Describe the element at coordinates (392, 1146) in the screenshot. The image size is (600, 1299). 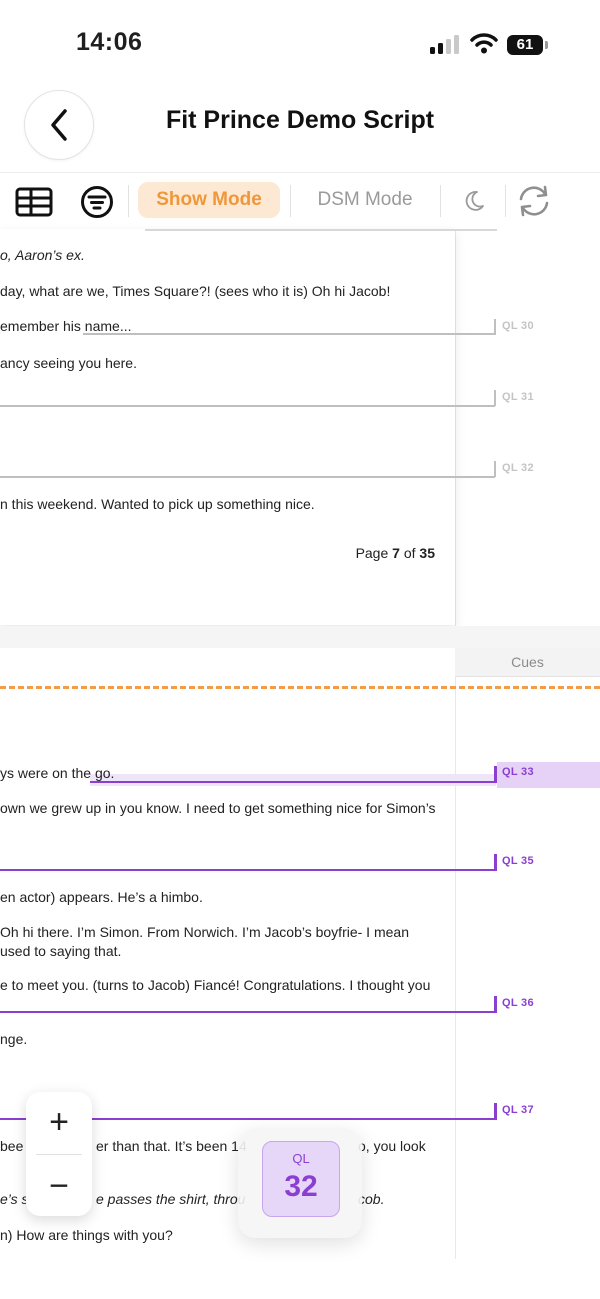
I see `script-line: o, you look` at that location.